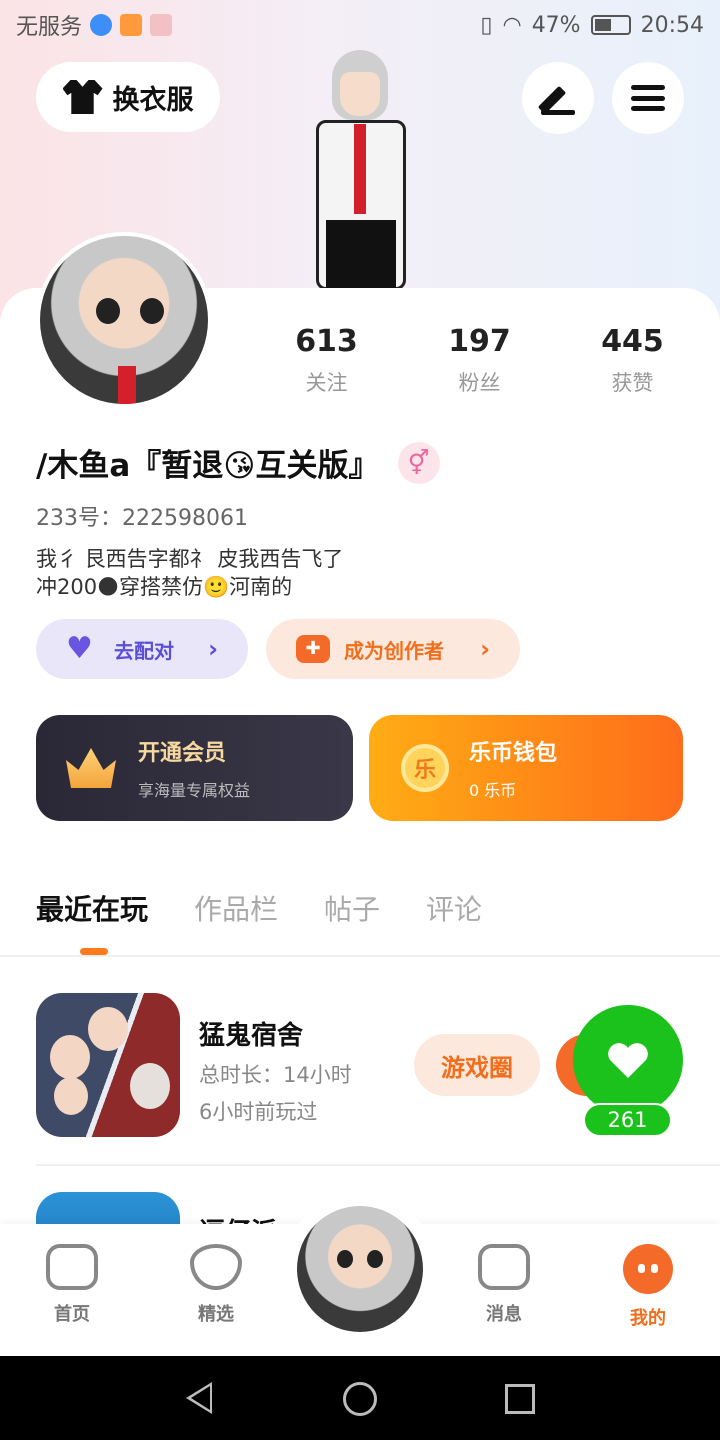 The height and width of the screenshot is (1440, 720). Describe the element at coordinates (275, 1094) in the screenshot. I see `game-meta: 总时长：14小时 6小时前玩过` at that location.